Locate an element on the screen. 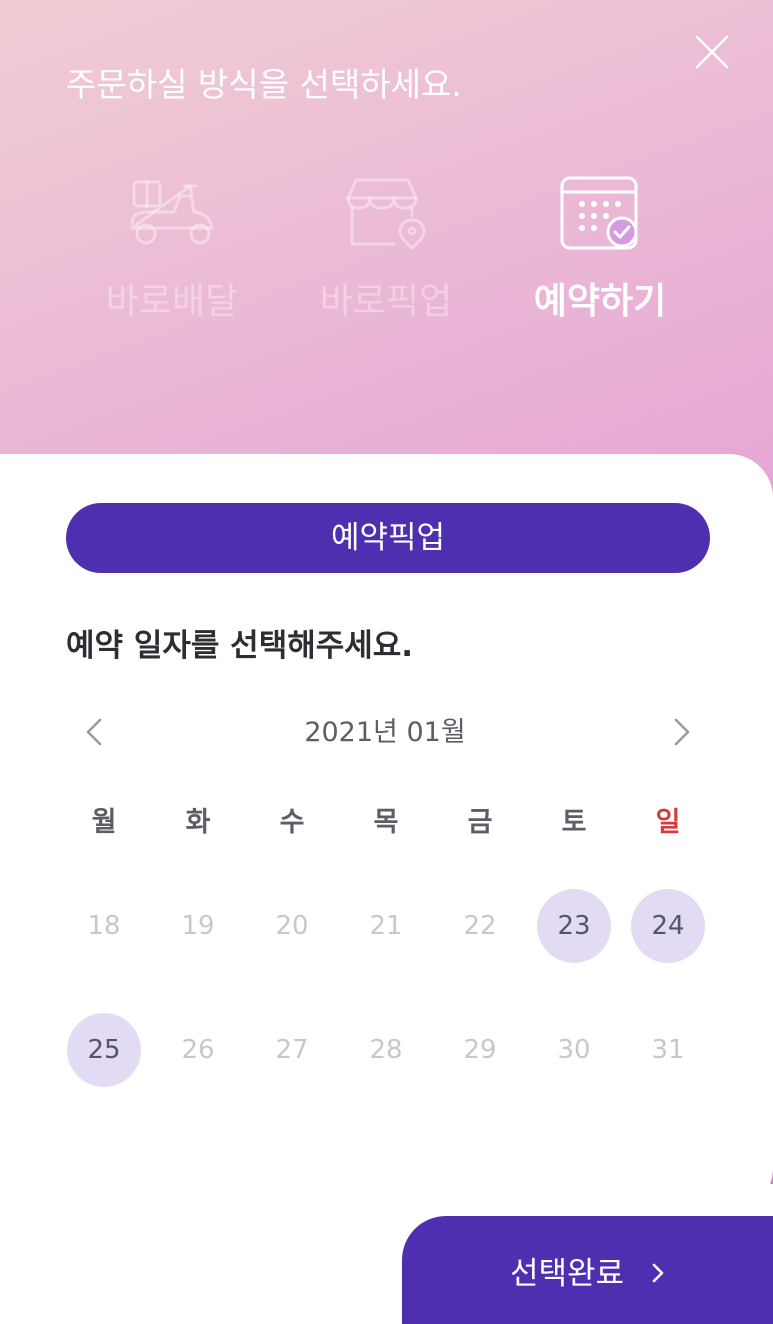  tab-reservation: 예약하기 is located at coordinates (600, 247).